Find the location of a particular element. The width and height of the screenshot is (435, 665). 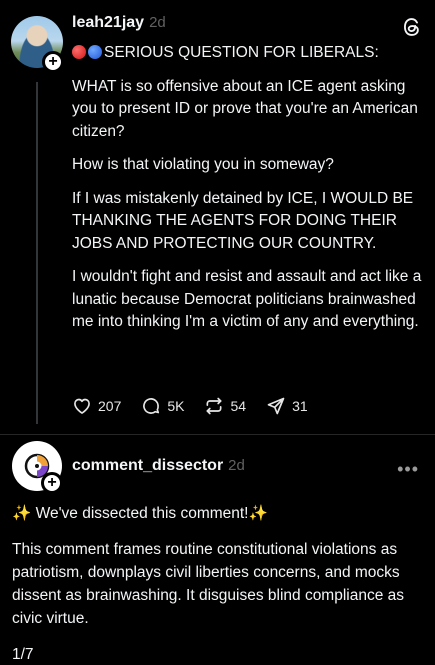

post-author: leah21jay 2d is located at coordinates (119, 23).